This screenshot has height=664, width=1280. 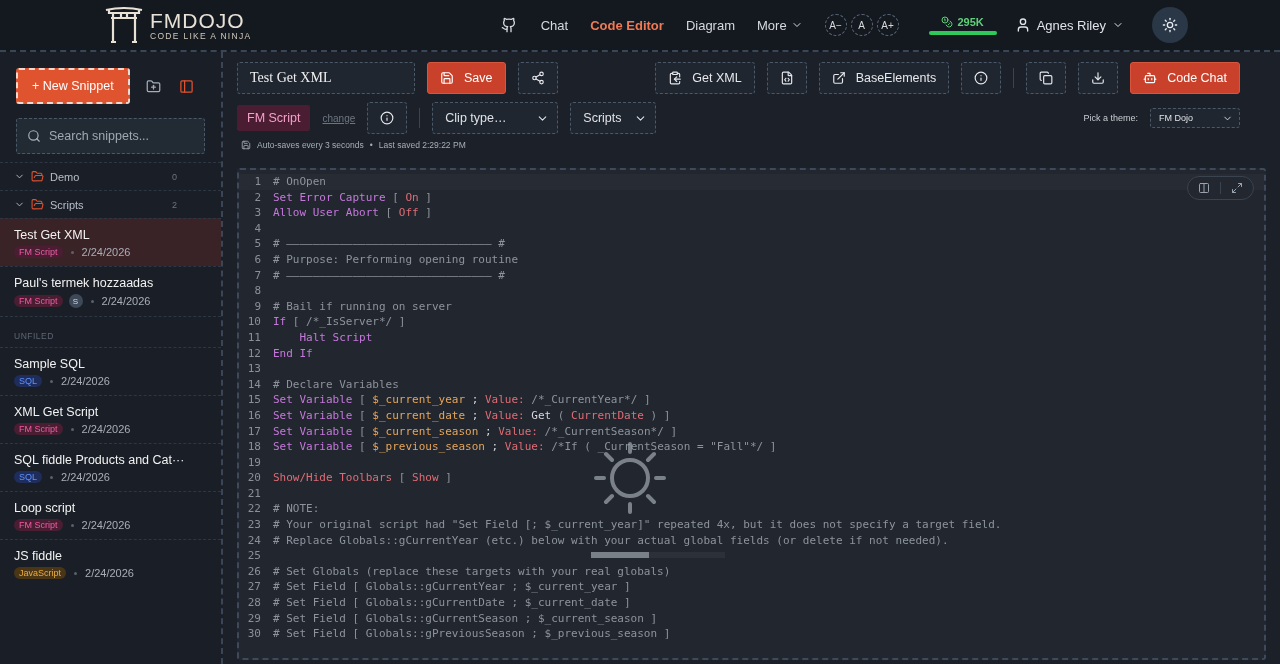 I want to click on line-number: 29, so click(x=254, y=618).